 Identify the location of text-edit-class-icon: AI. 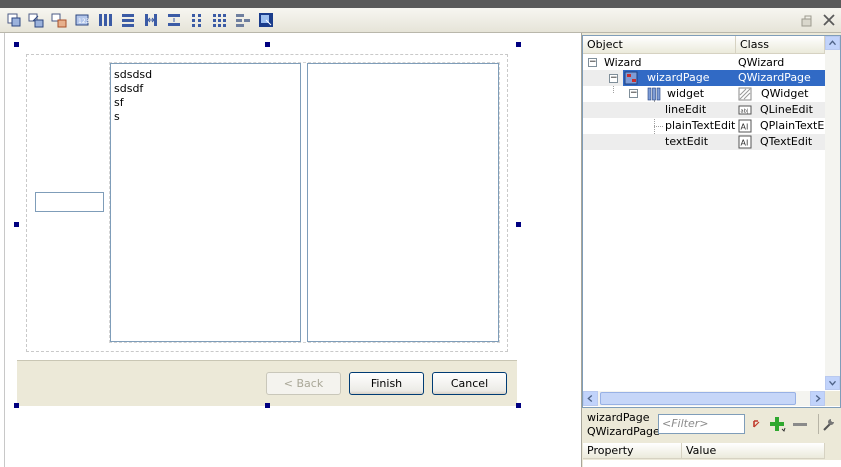
(745, 142).